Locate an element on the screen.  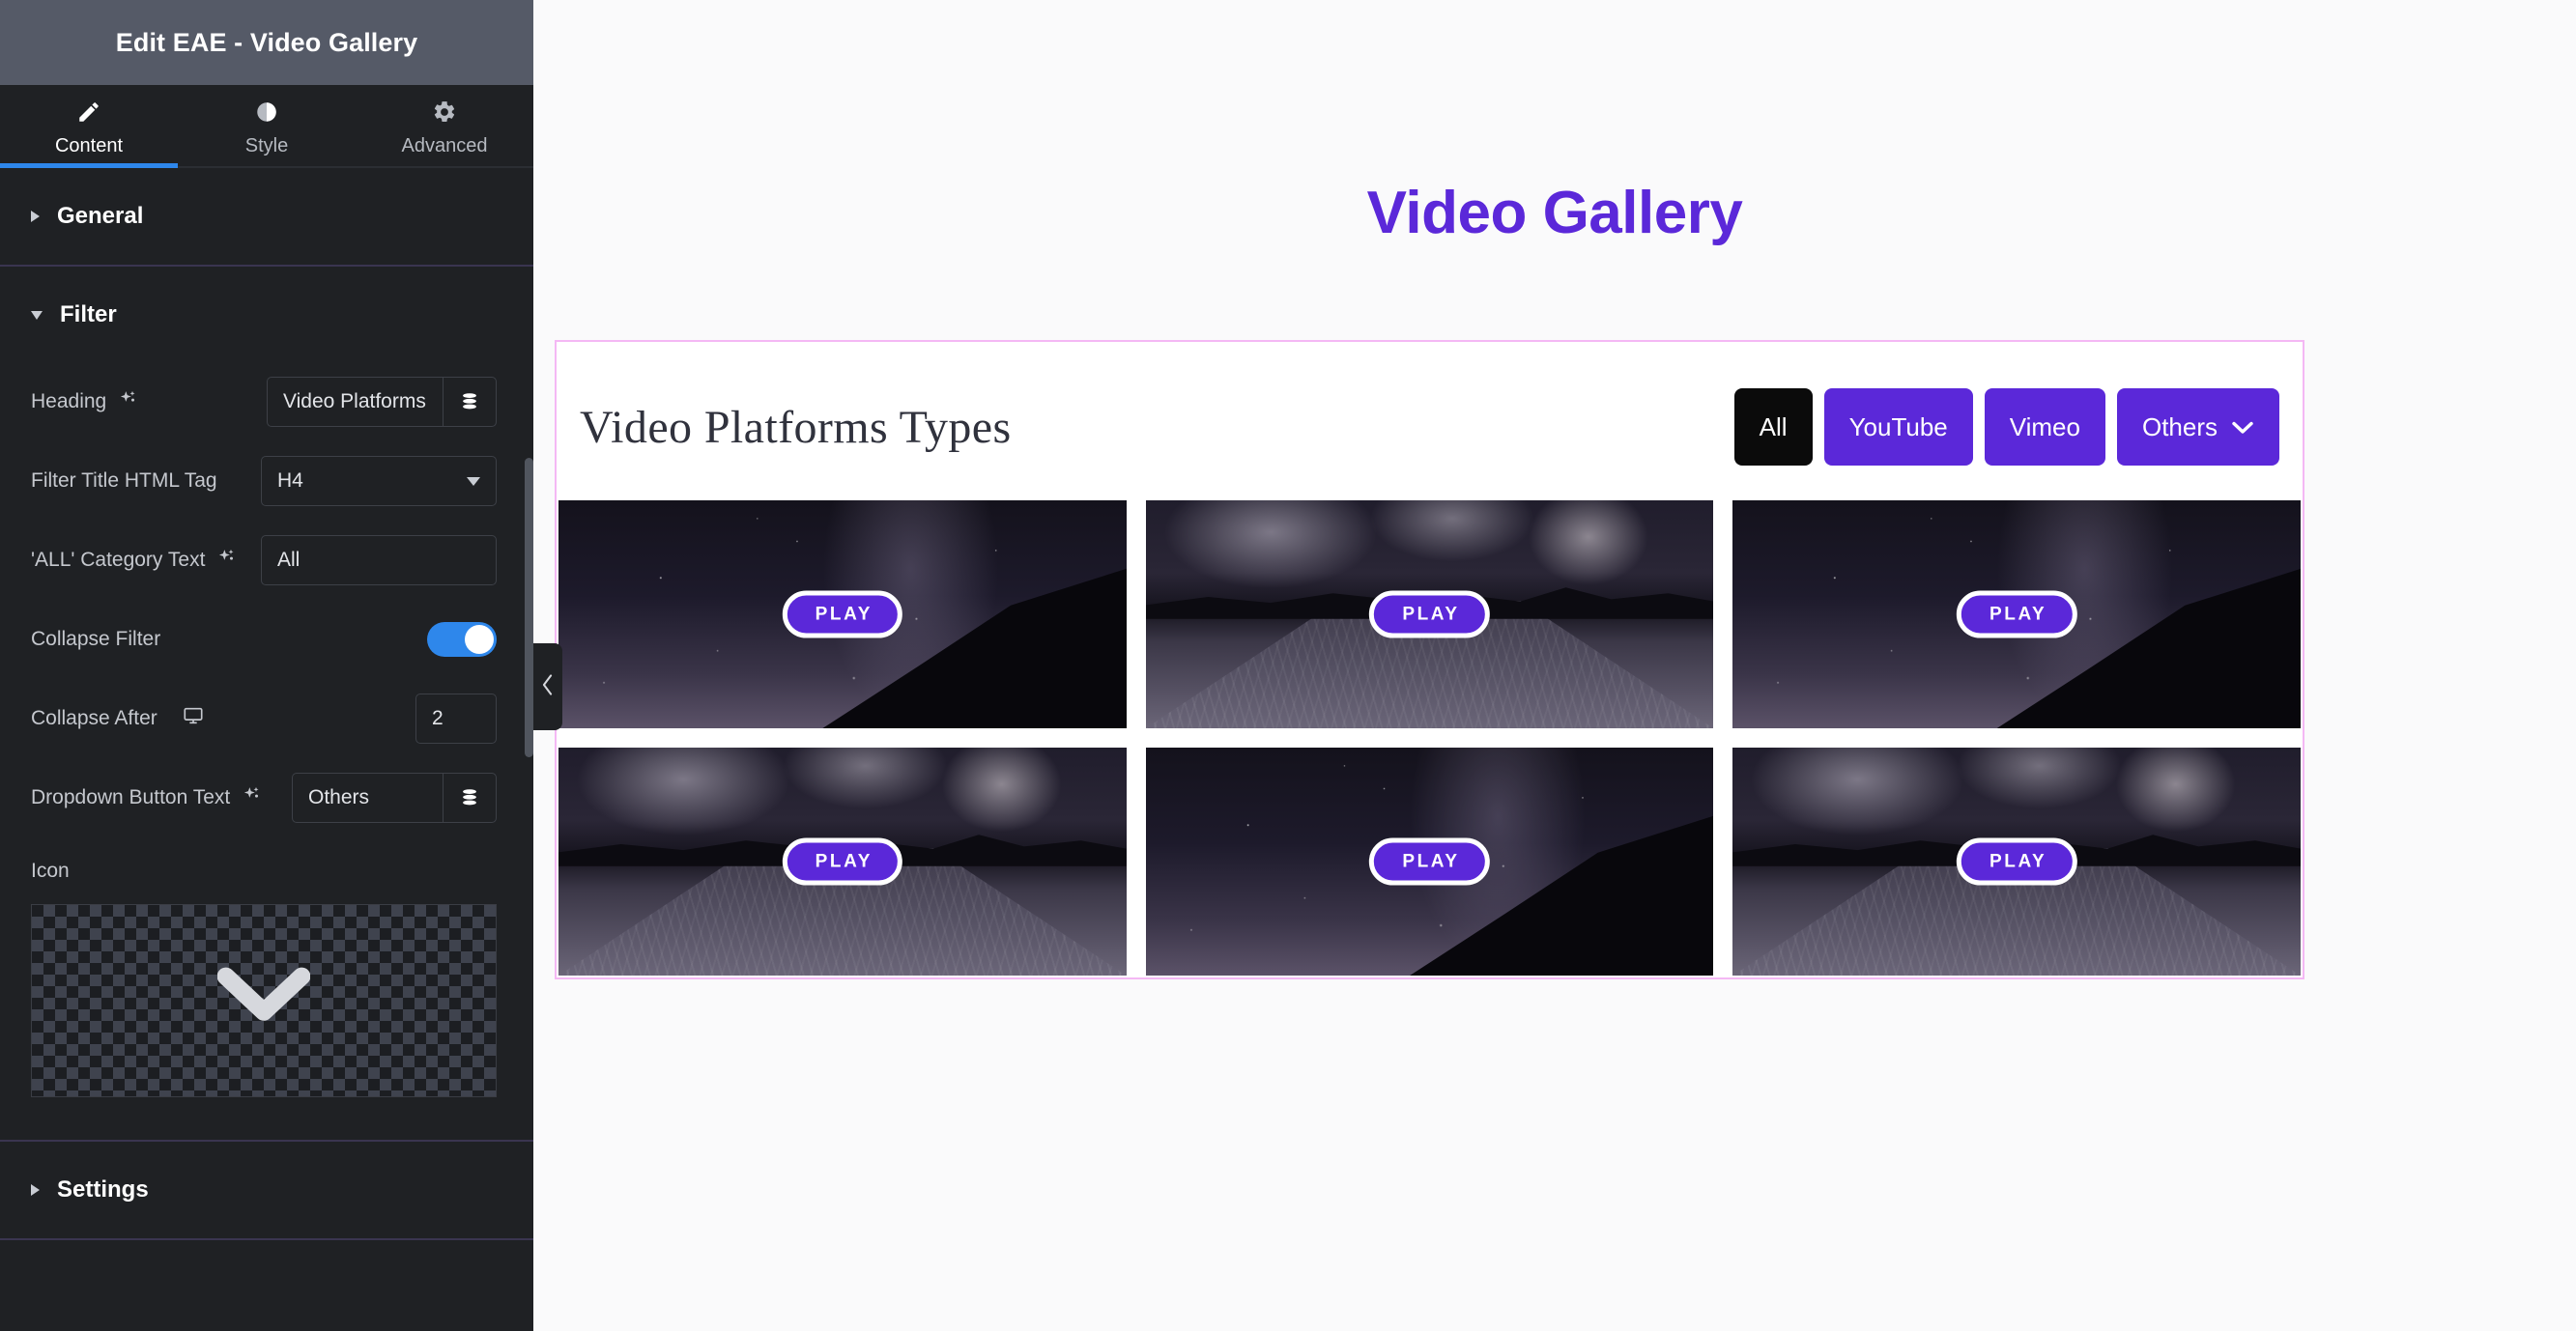
control-heading-label-text: Heading is located at coordinates (69, 401).